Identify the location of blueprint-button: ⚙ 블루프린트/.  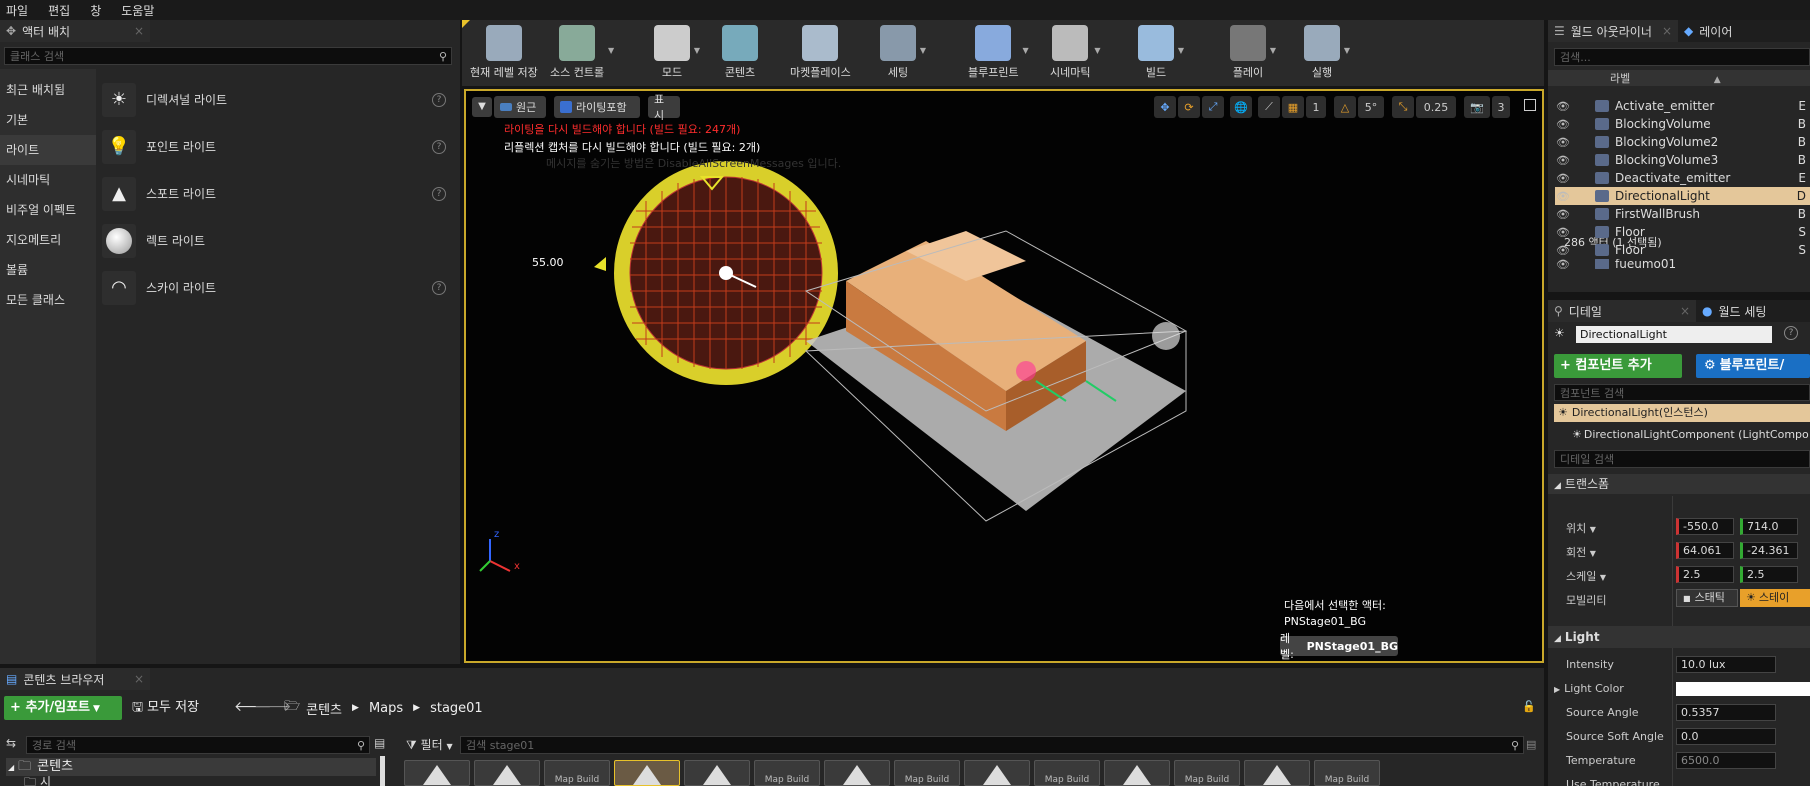
(1753, 366).